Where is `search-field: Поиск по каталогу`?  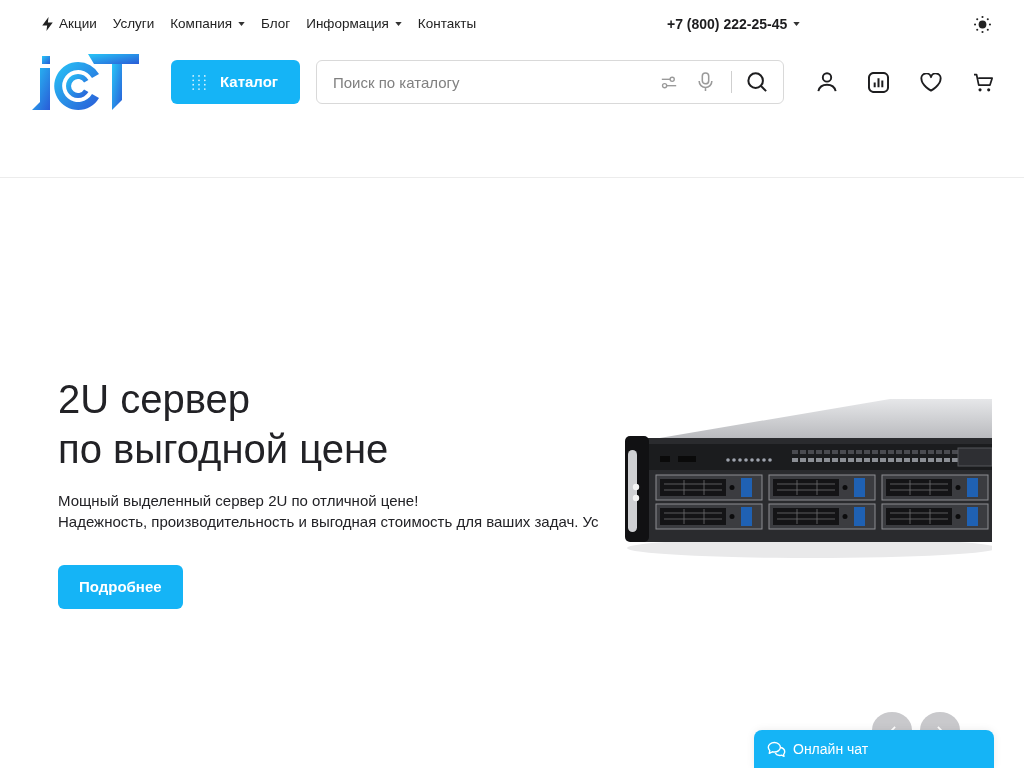
search-field: Поиск по каталогу is located at coordinates (492, 82).